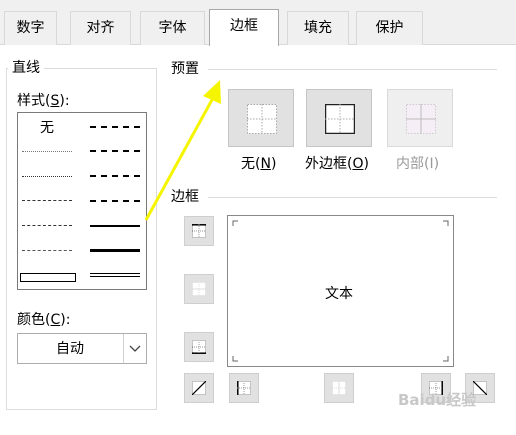  I want to click on preset-none-accelerator: N, so click(265, 164).